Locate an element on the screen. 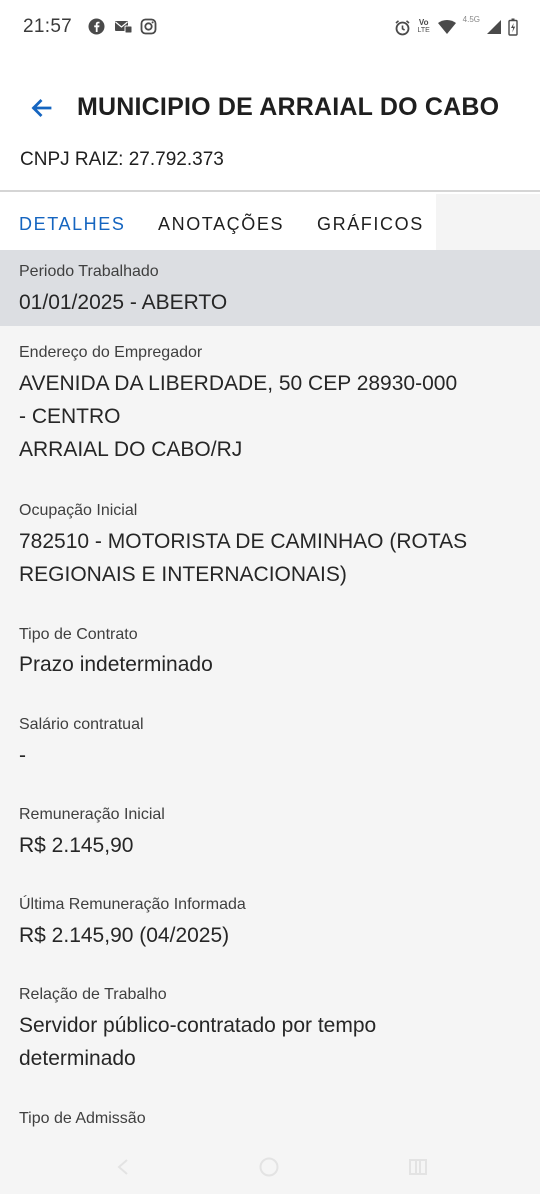 This screenshot has height=1194, width=540. system-nav-bar is located at coordinates (270, 1167).